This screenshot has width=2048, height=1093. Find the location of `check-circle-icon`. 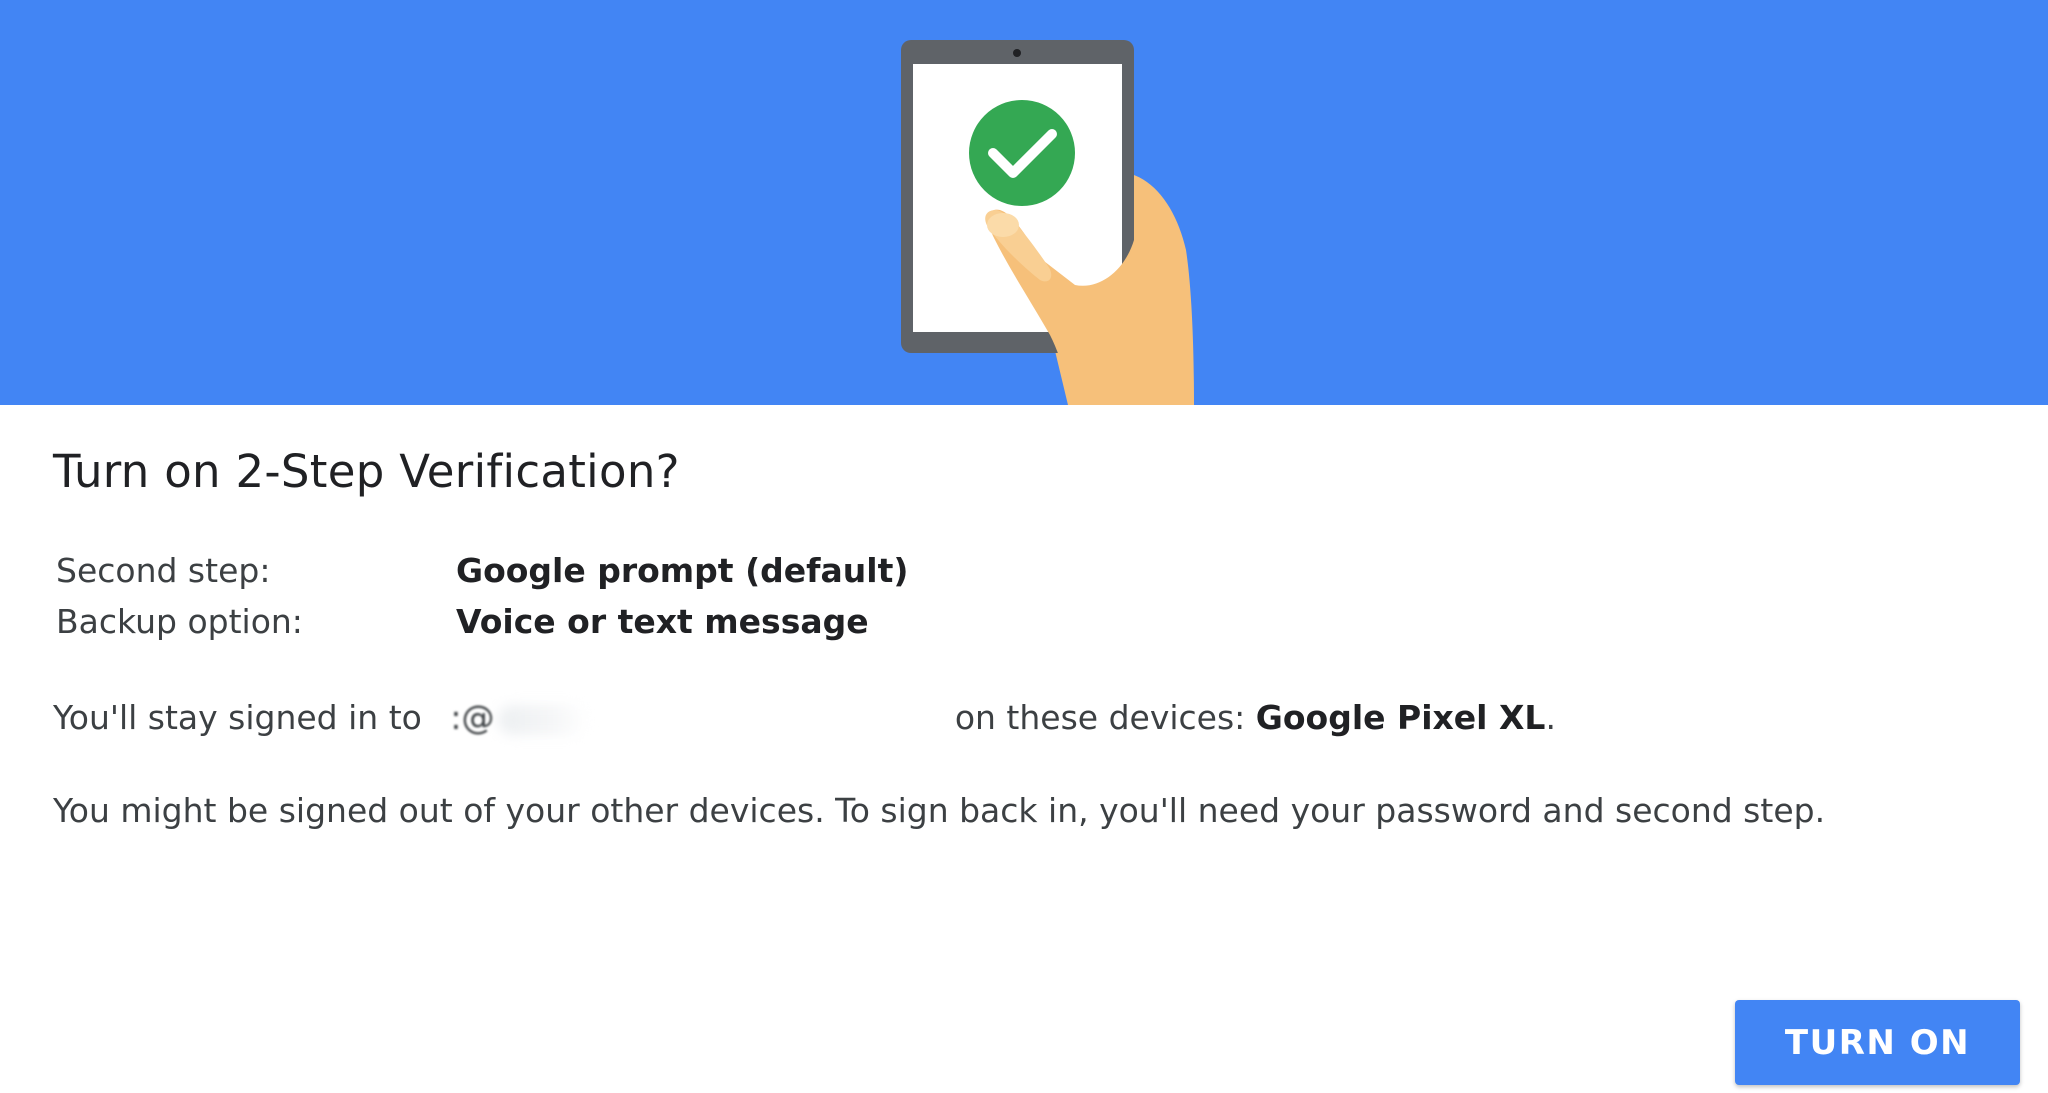

check-circle-icon is located at coordinates (1022, 153).